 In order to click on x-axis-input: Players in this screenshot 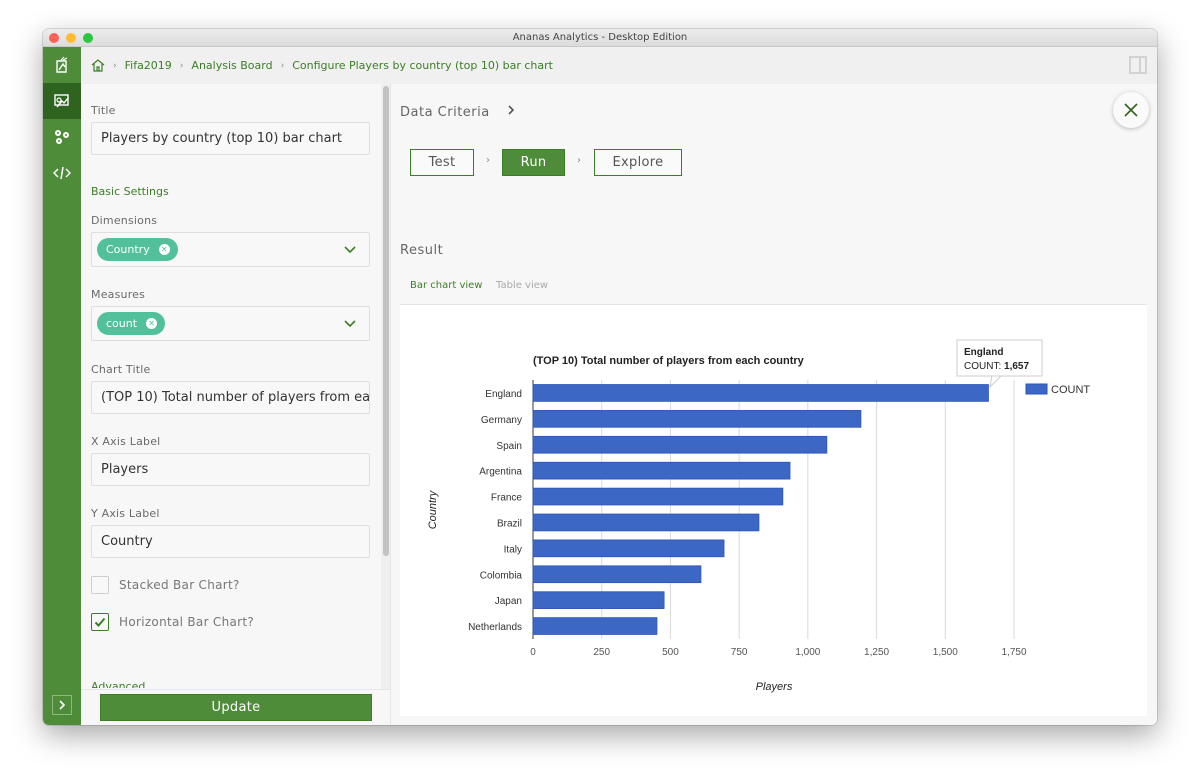, I will do `click(230, 469)`.